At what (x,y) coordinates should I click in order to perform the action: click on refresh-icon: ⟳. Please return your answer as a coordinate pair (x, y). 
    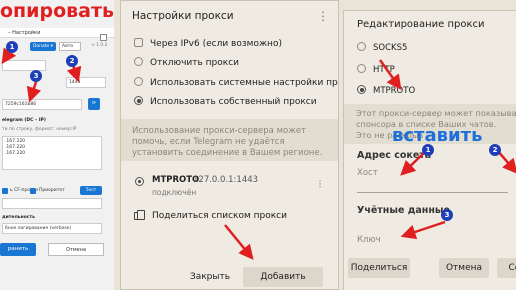
    Looking at the image, I should click on (94, 104).